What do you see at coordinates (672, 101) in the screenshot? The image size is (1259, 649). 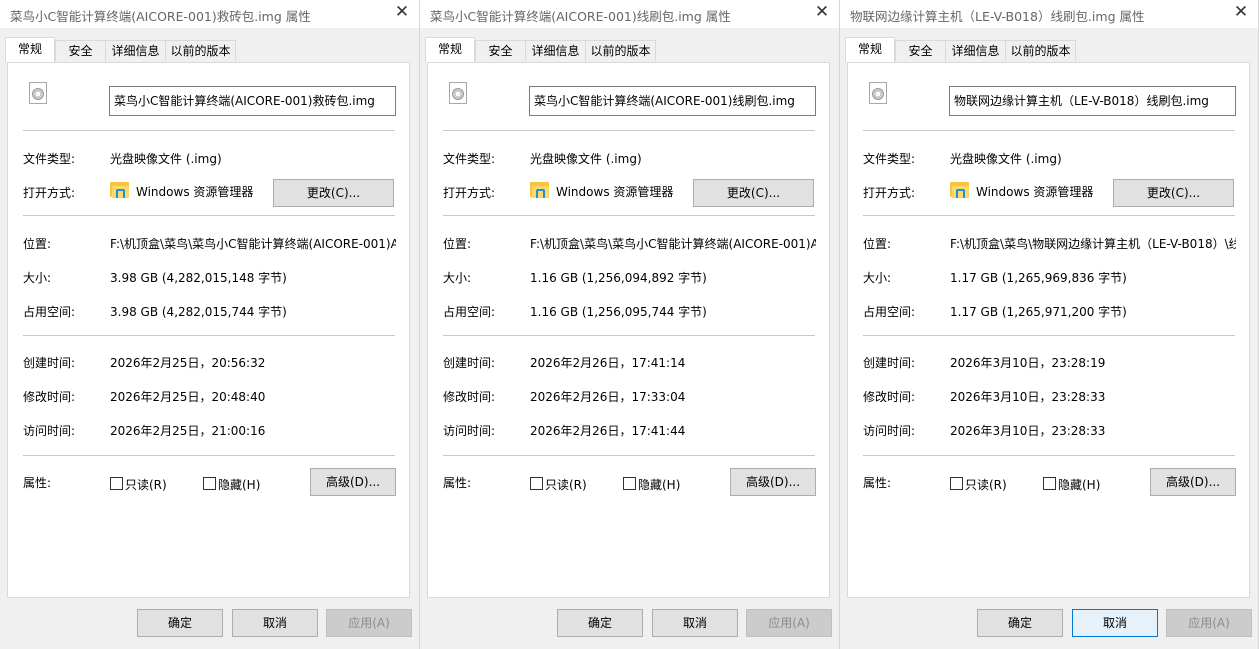 I see `filename-field: 菜鸟小C智能计算终端(AICORE-001)线刷包.img` at bounding box center [672, 101].